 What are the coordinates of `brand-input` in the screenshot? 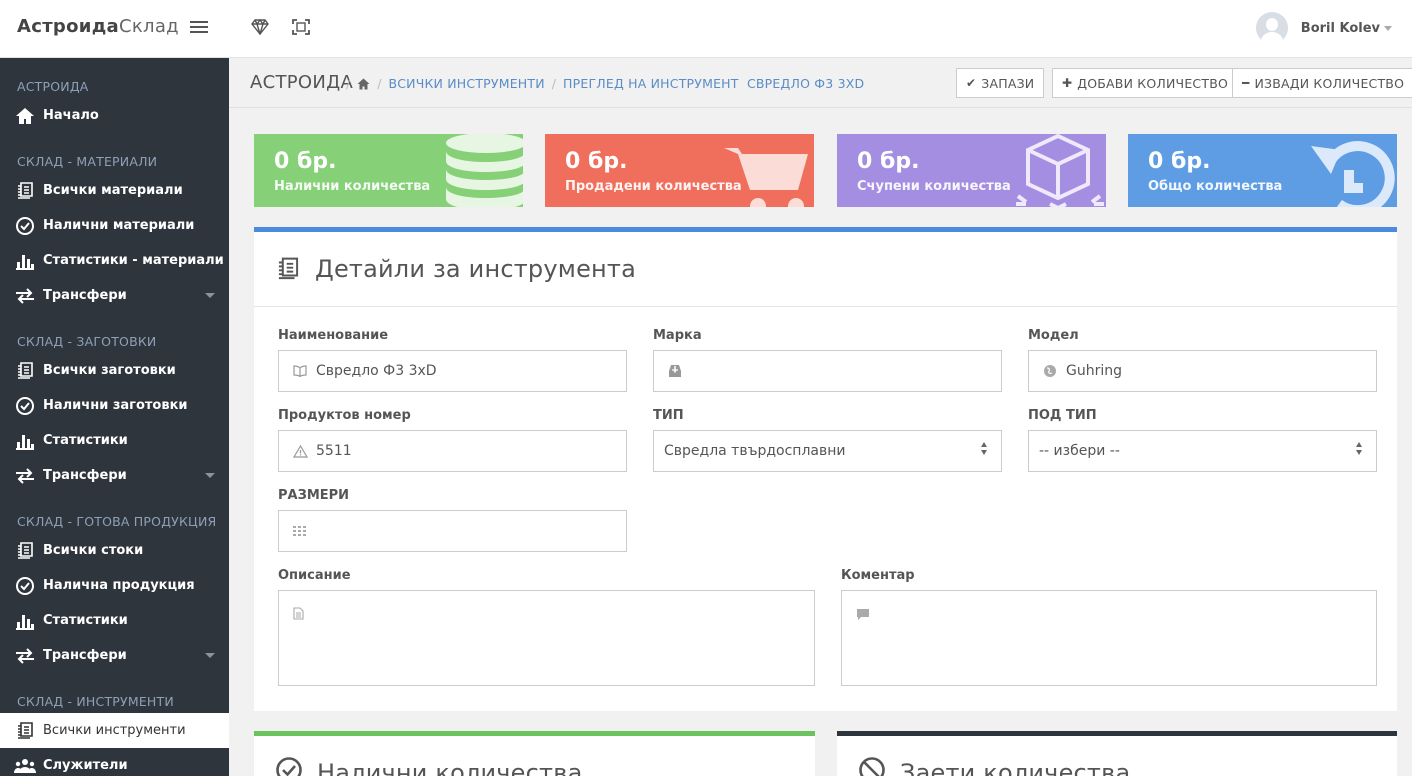 It's located at (827, 371).